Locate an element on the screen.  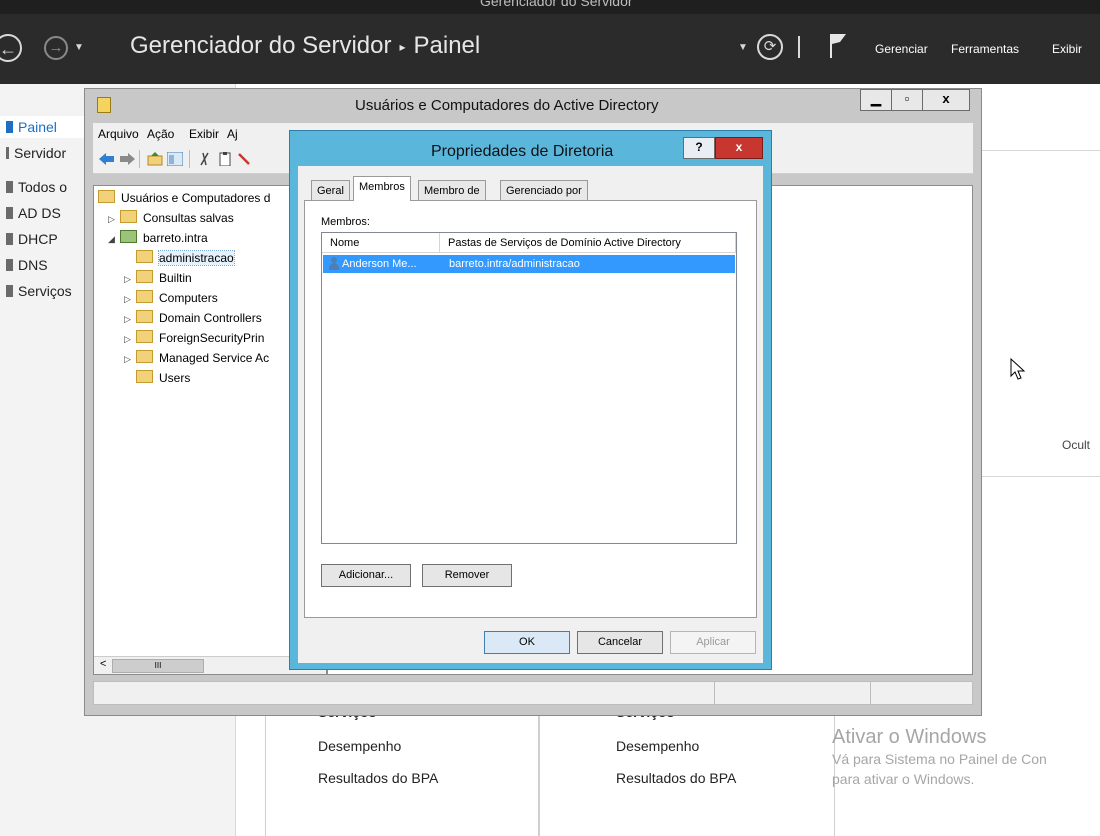
hide-link: Ocult is located at coordinates (1076, 445).